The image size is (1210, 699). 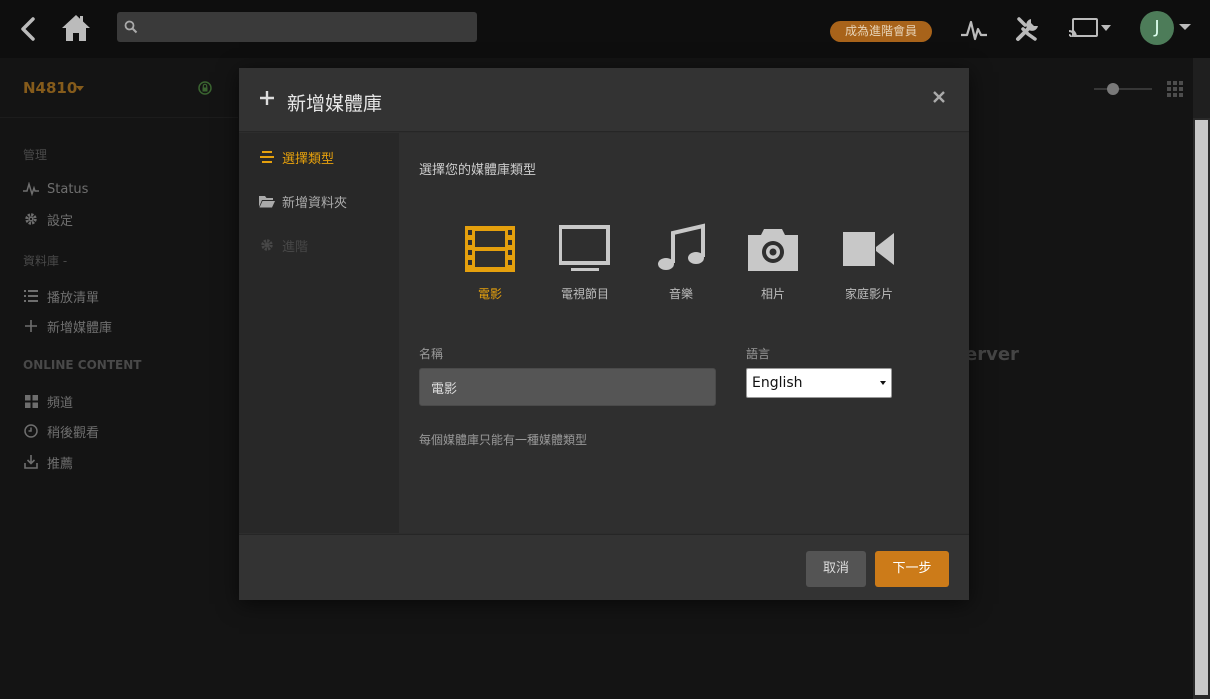 What do you see at coordinates (295, 247) in the screenshot?
I see `step-label: 進階` at bounding box center [295, 247].